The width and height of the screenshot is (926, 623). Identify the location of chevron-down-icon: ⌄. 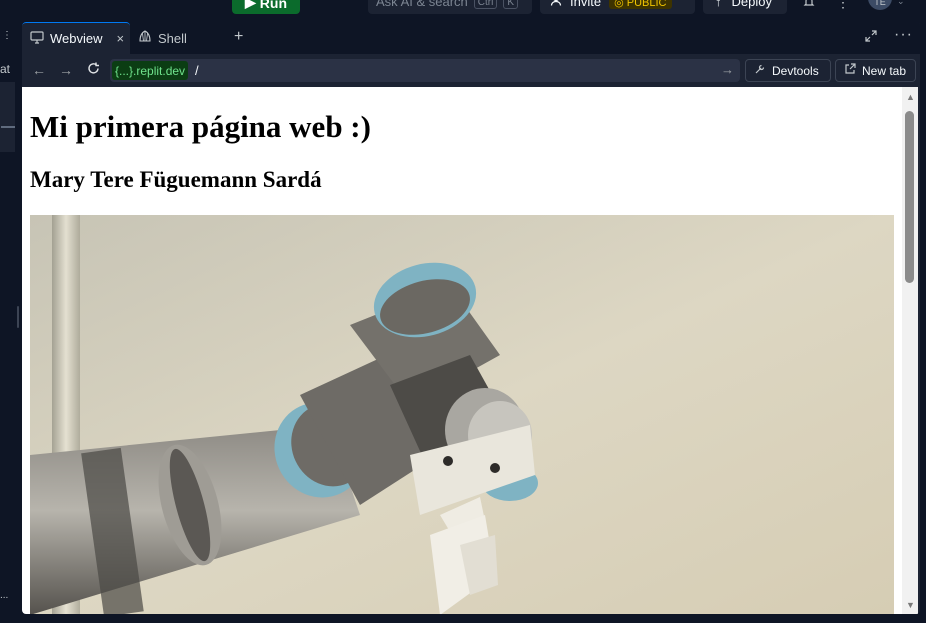
(901, 3).